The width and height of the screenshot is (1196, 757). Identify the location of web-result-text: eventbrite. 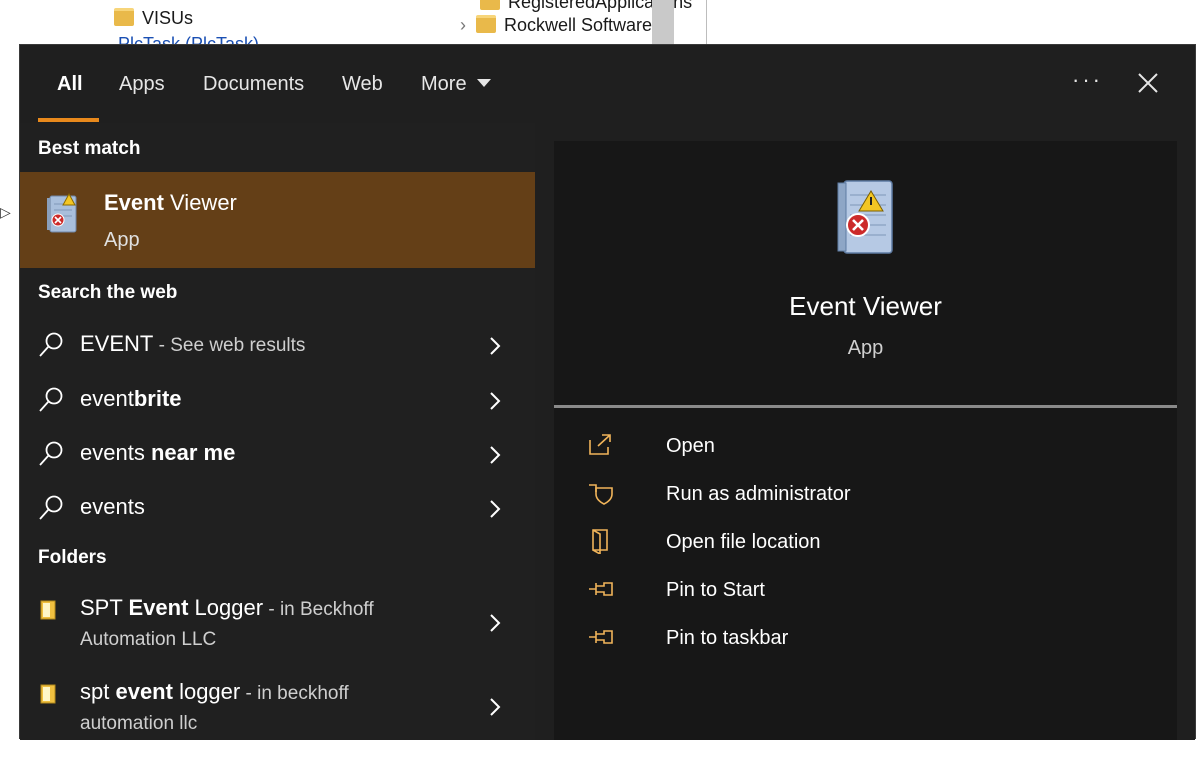
(131, 398).